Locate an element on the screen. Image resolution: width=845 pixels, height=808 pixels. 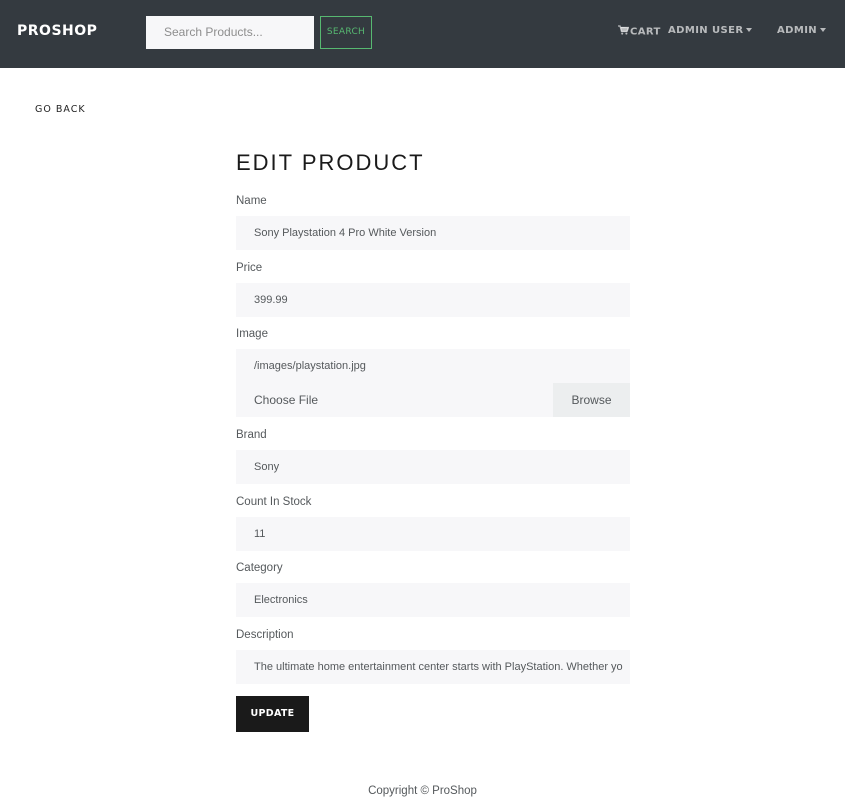
user-menu-label: ADMIN USER is located at coordinates (706, 30).